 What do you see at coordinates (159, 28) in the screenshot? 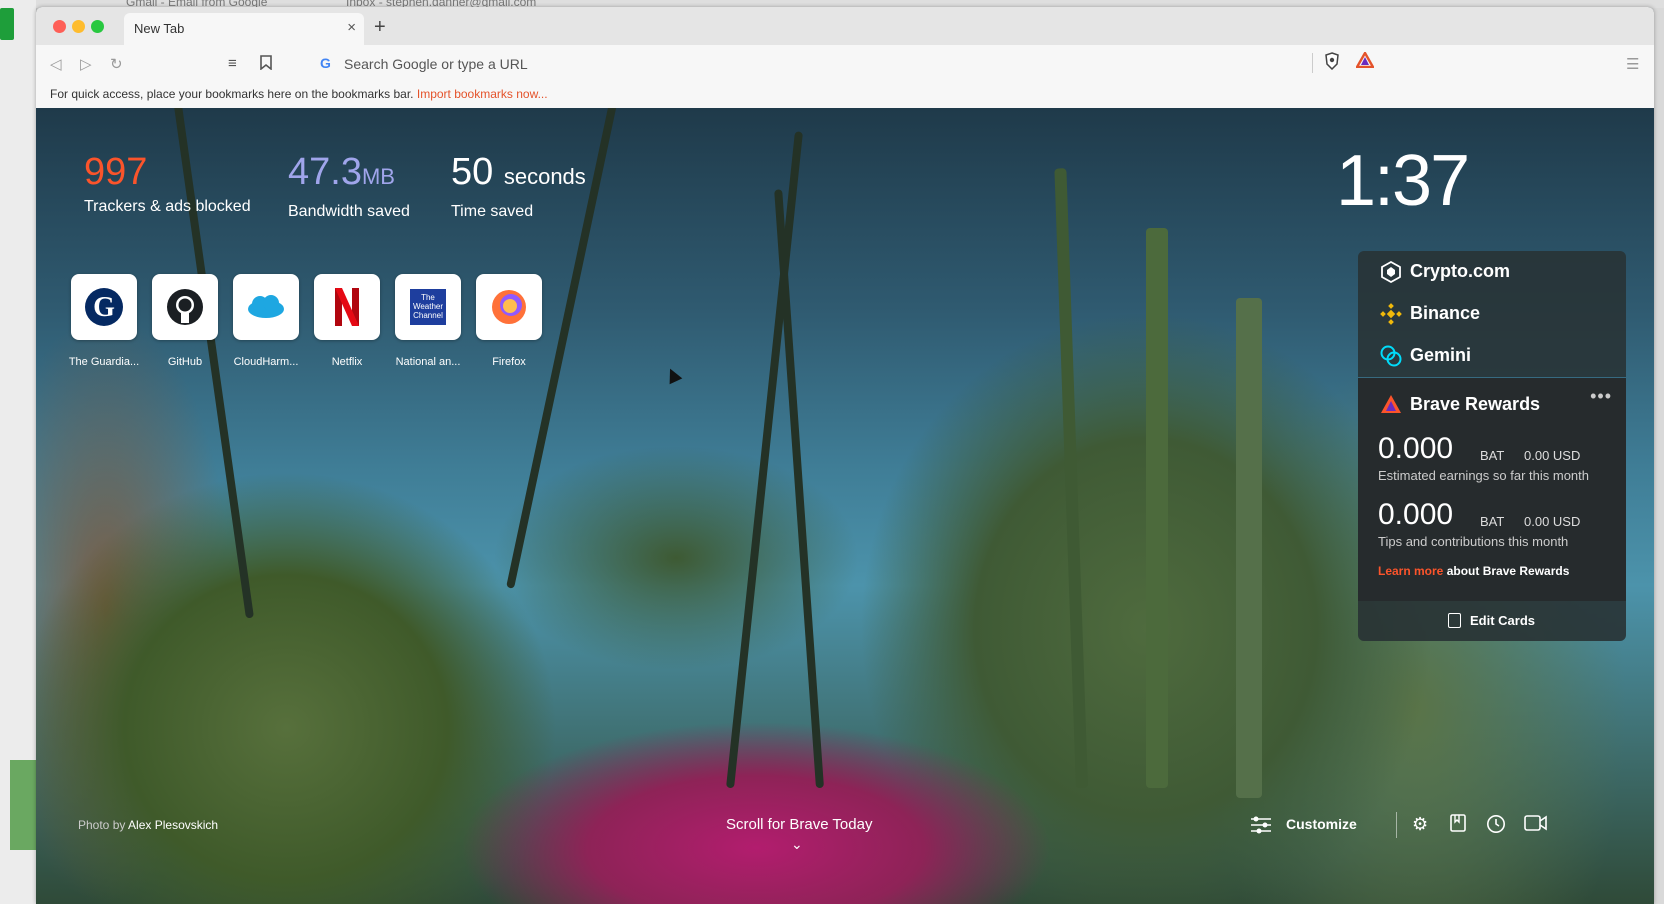
I see `tab-title: New Tab` at bounding box center [159, 28].